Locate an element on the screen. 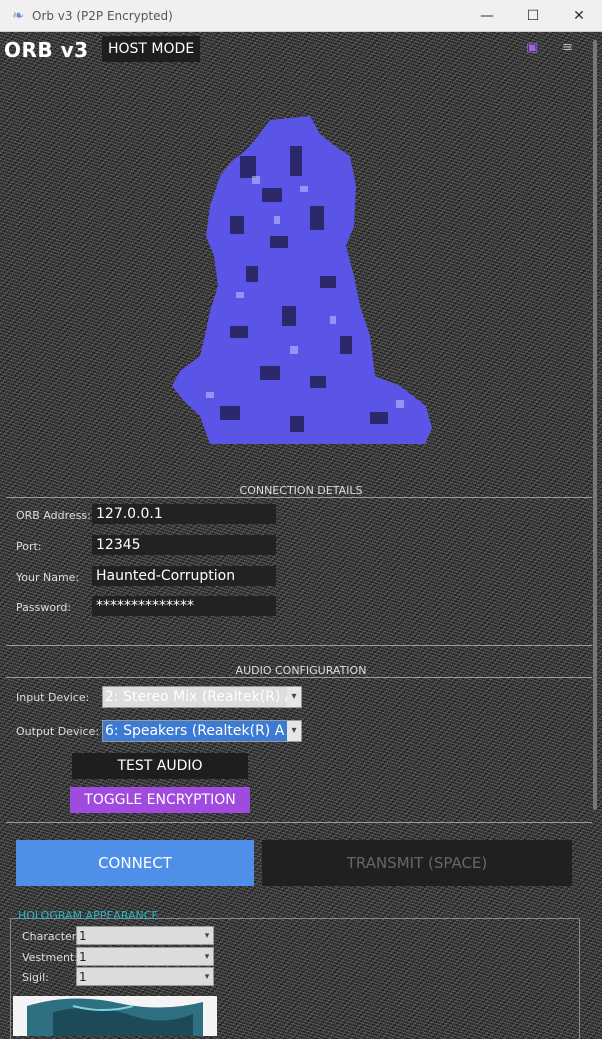 The height and width of the screenshot is (1039, 602). input-device-select: 2: Stereo Mix (Realtek(R) A ▾ is located at coordinates (202, 697).